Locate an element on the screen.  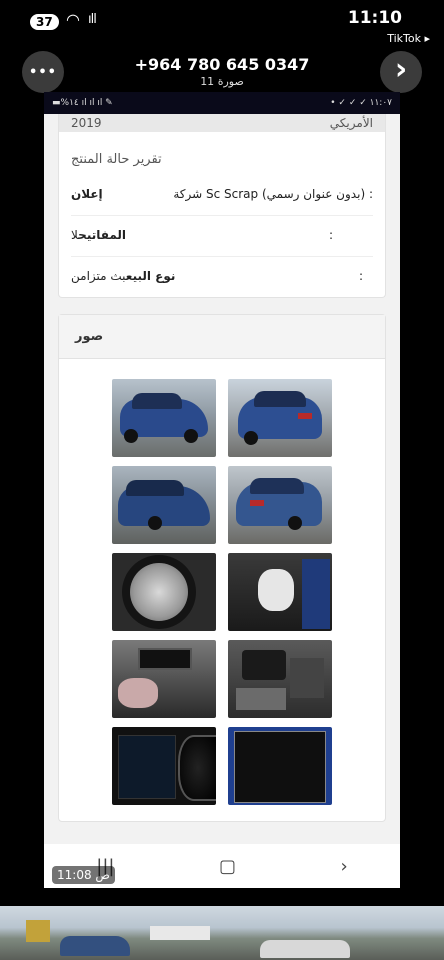
year-value: 2019 is located at coordinates (86, 123).